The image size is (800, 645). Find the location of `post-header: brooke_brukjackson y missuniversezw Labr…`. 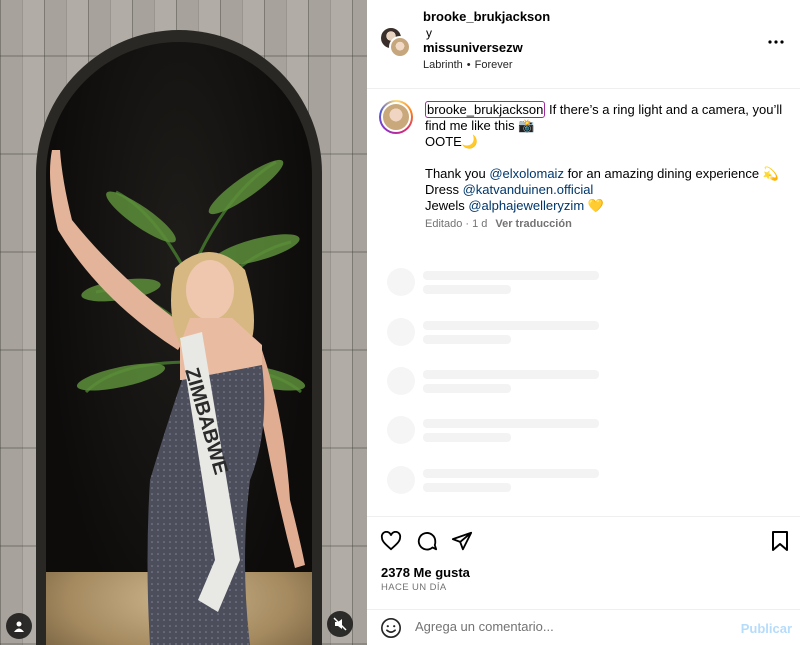

post-header: brooke_brukjackson y missuniversezw Labr… is located at coordinates (583, 44).